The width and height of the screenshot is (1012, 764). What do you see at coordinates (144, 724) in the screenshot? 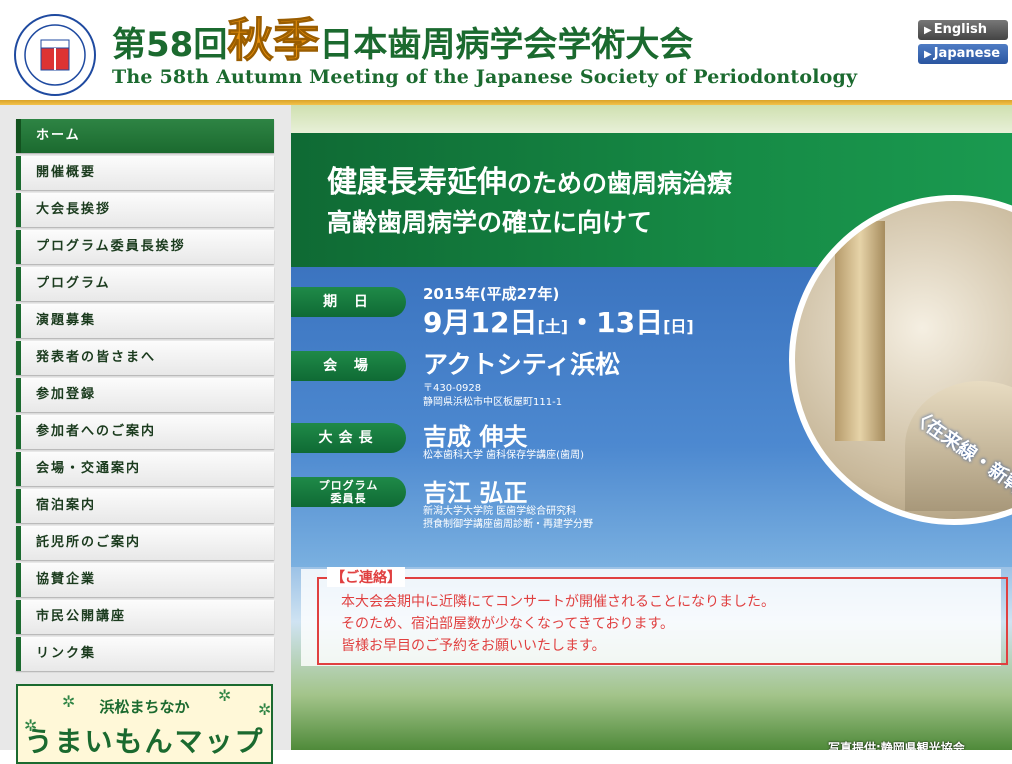
I see `umaimon-map-banner: ✲ ✲ ✲ ✲ 浜松まちなか うまいもんマップ` at bounding box center [144, 724].